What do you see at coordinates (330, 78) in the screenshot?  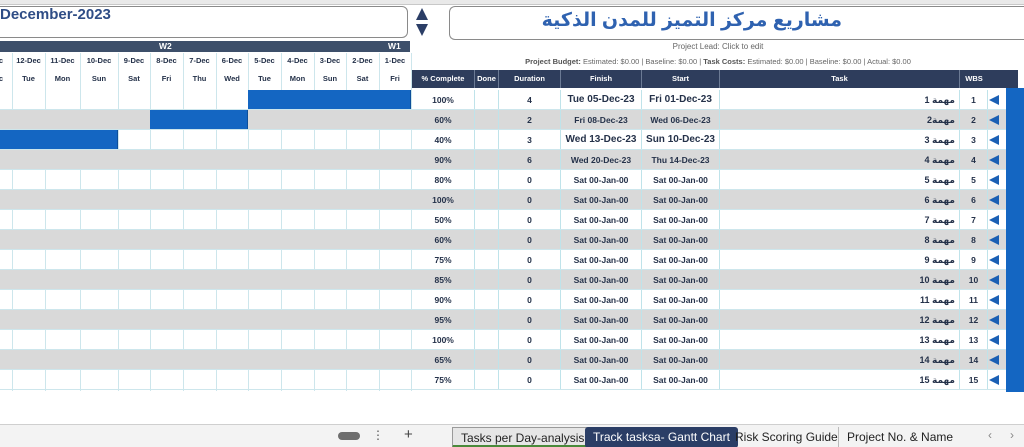 I see `day-weekday-label: Sun` at bounding box center [330, 78].